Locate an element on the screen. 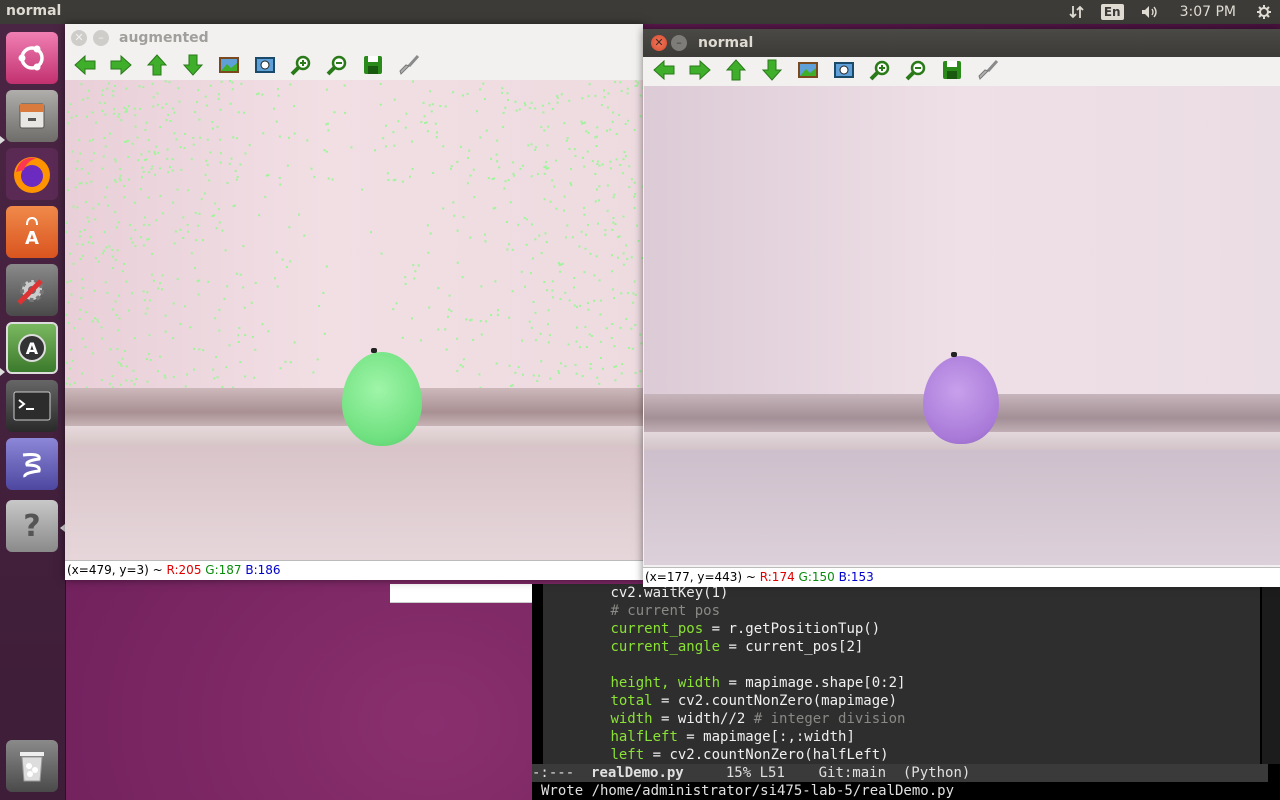 The image size is (1280, 800). save-icon is located at coordinates (373, 67).